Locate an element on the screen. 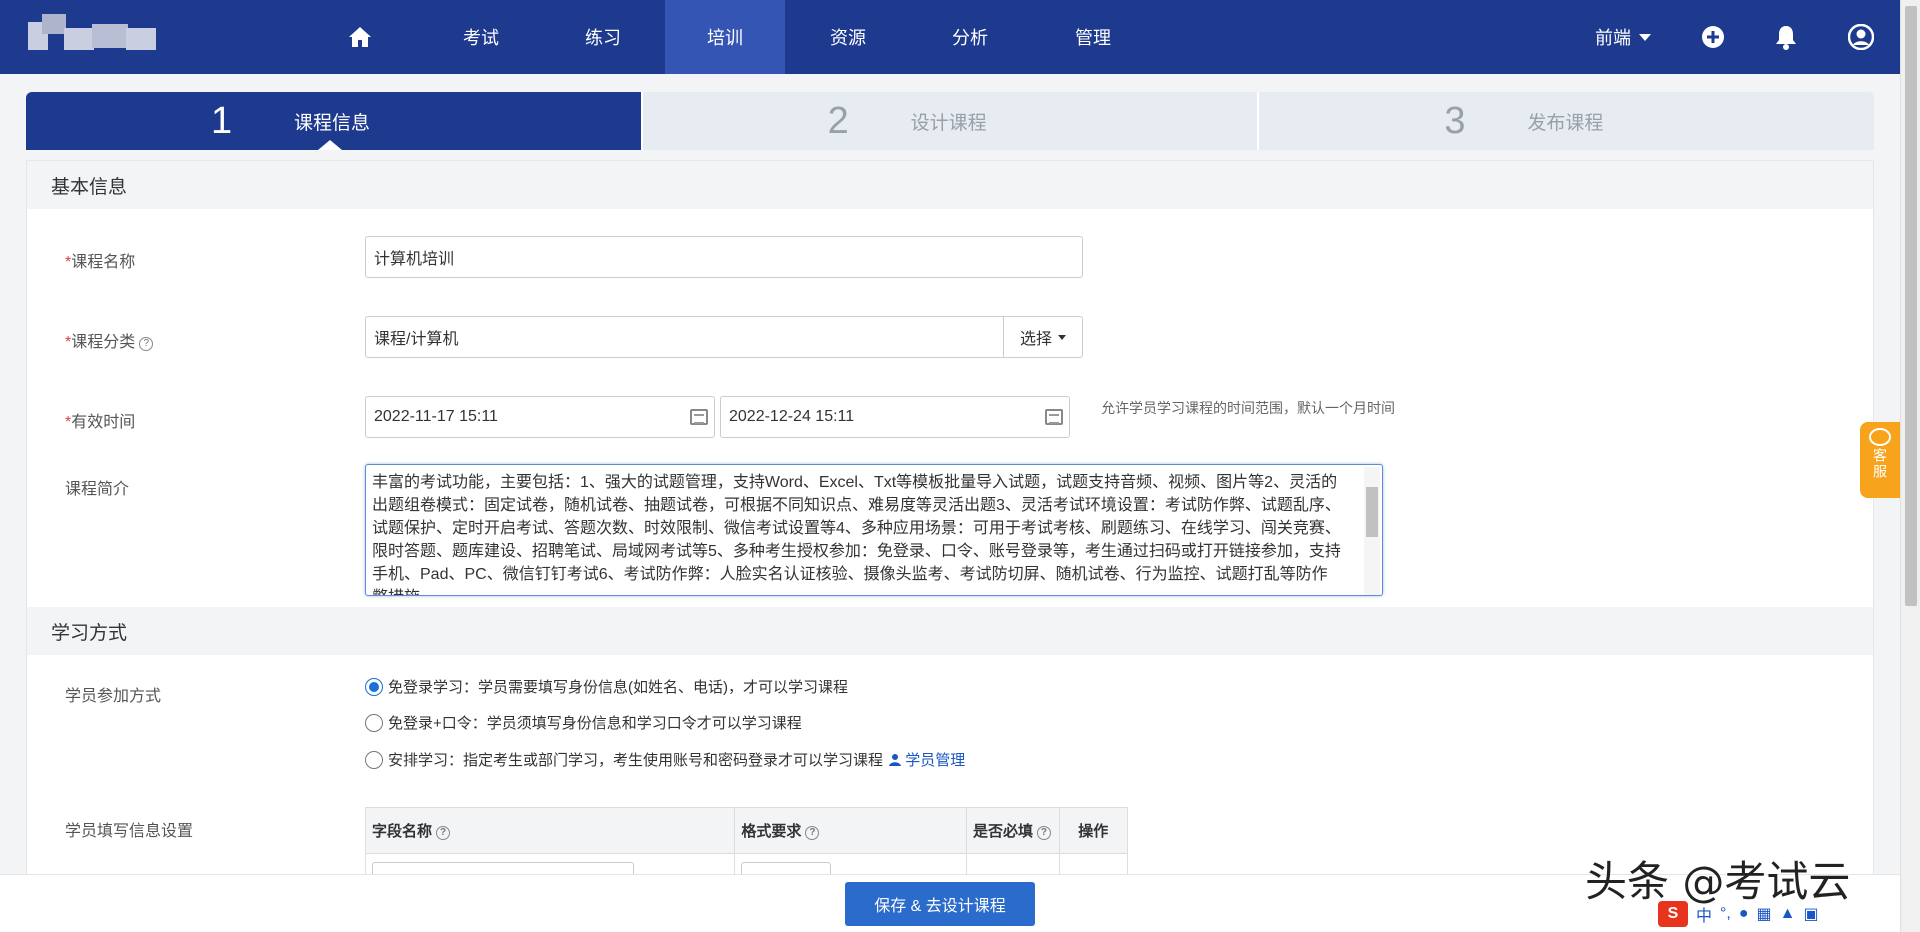 This screenshot has width=1920, height=932. step-label: 课程信息 is located at coordinates (332, 123).